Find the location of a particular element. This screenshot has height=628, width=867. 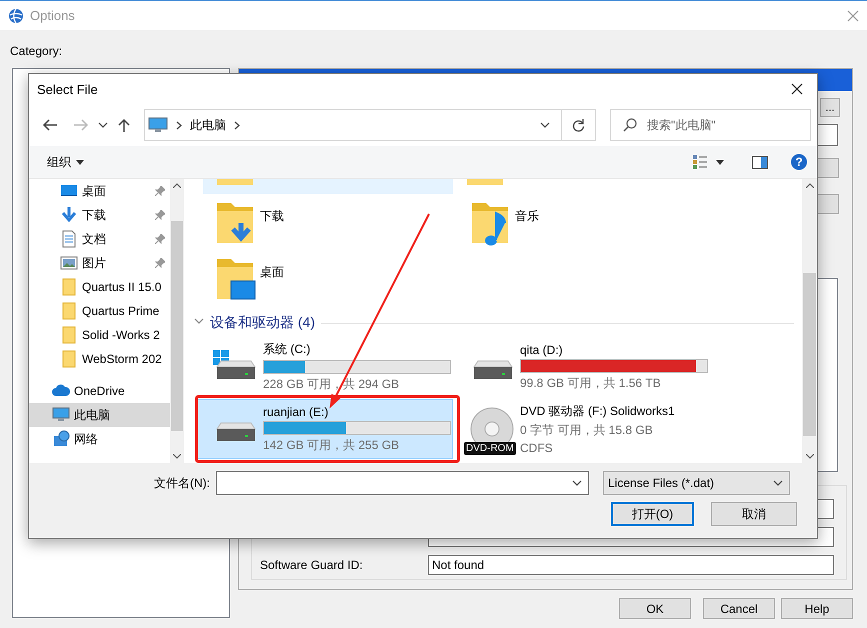

nav-item: 桌面 is located at coordinates (99, 191).